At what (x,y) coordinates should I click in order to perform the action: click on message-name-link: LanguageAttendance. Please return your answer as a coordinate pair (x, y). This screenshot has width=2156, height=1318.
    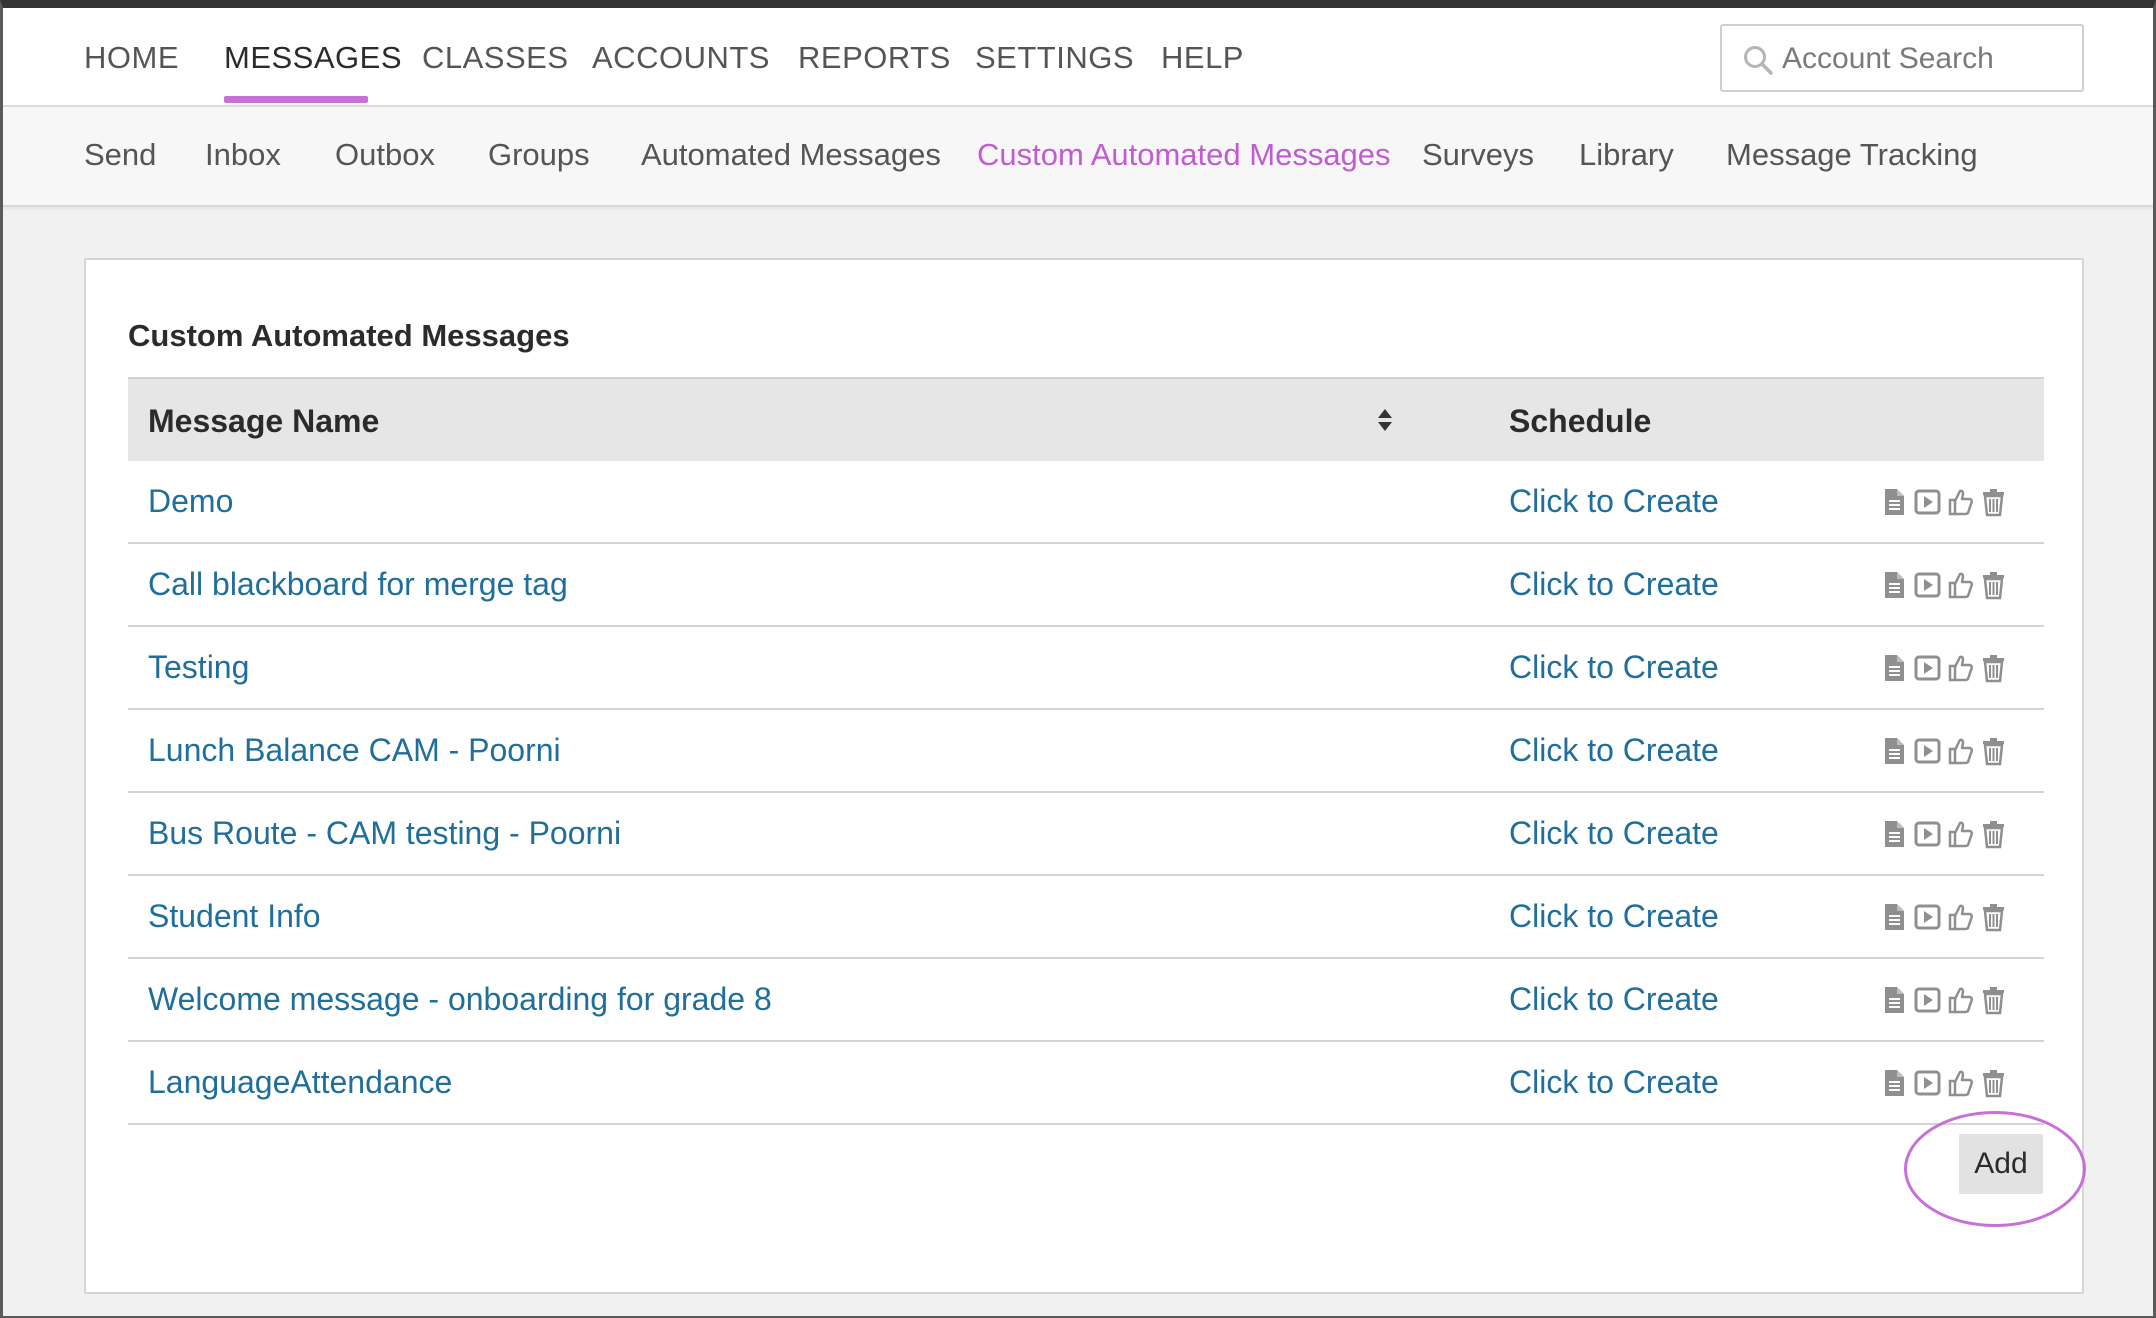
    Looking at the image, I should click on (300, 1082).